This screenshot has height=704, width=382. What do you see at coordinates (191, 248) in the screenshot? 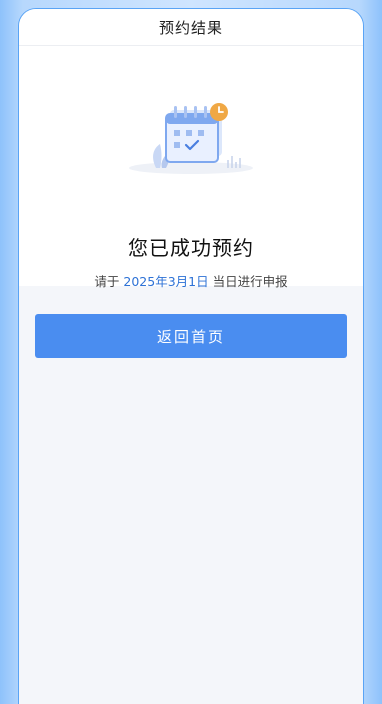
I see `result-title: 您已成功预约` at bounding box center [191, 248].